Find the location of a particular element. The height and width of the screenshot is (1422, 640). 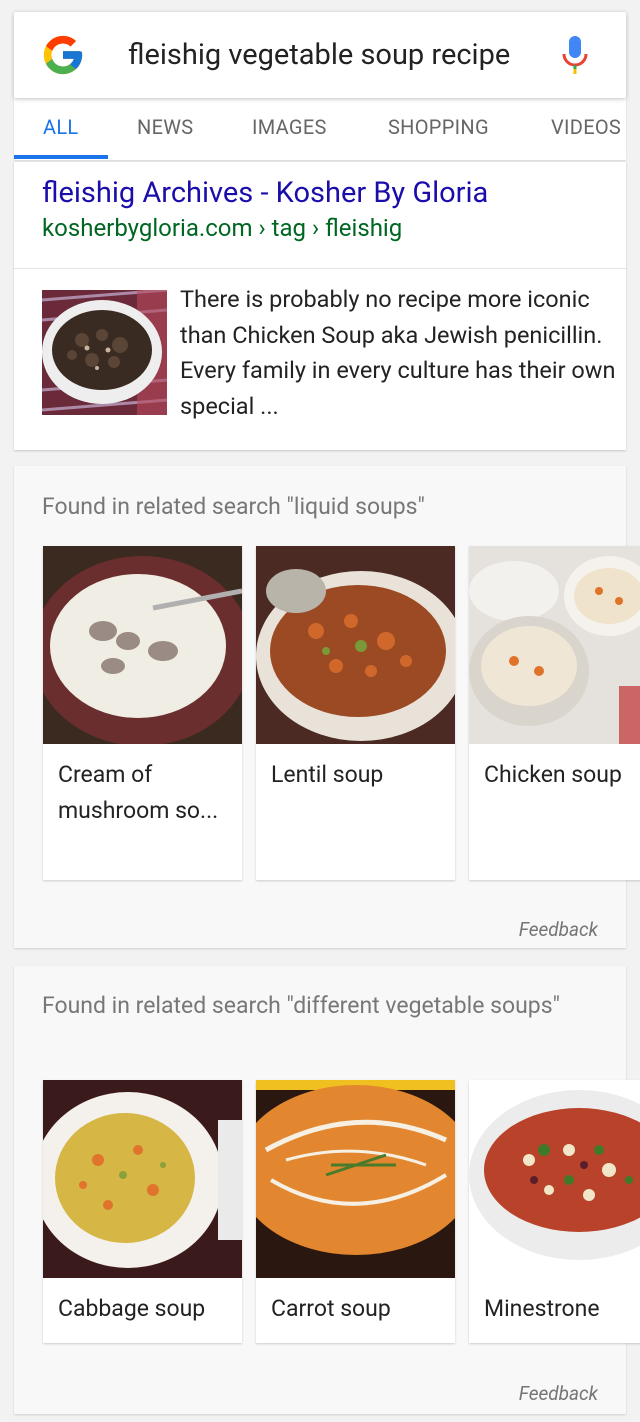

related-item-minestrone: Minestrone is located at coordinates (554, 1211).